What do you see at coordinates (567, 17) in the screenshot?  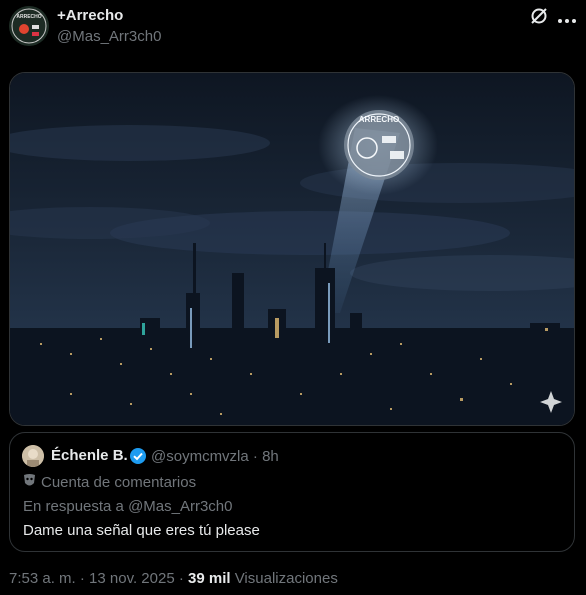 I see `more-icon` at bounding box center [567, 17].